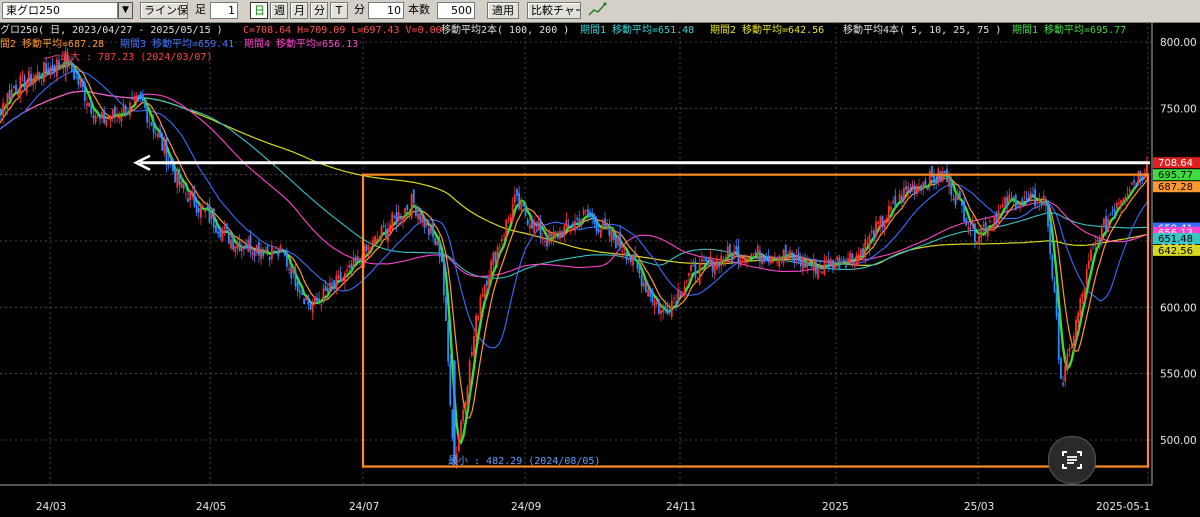  I want to click on time-tick-label: 24/09, so click(526, 507).